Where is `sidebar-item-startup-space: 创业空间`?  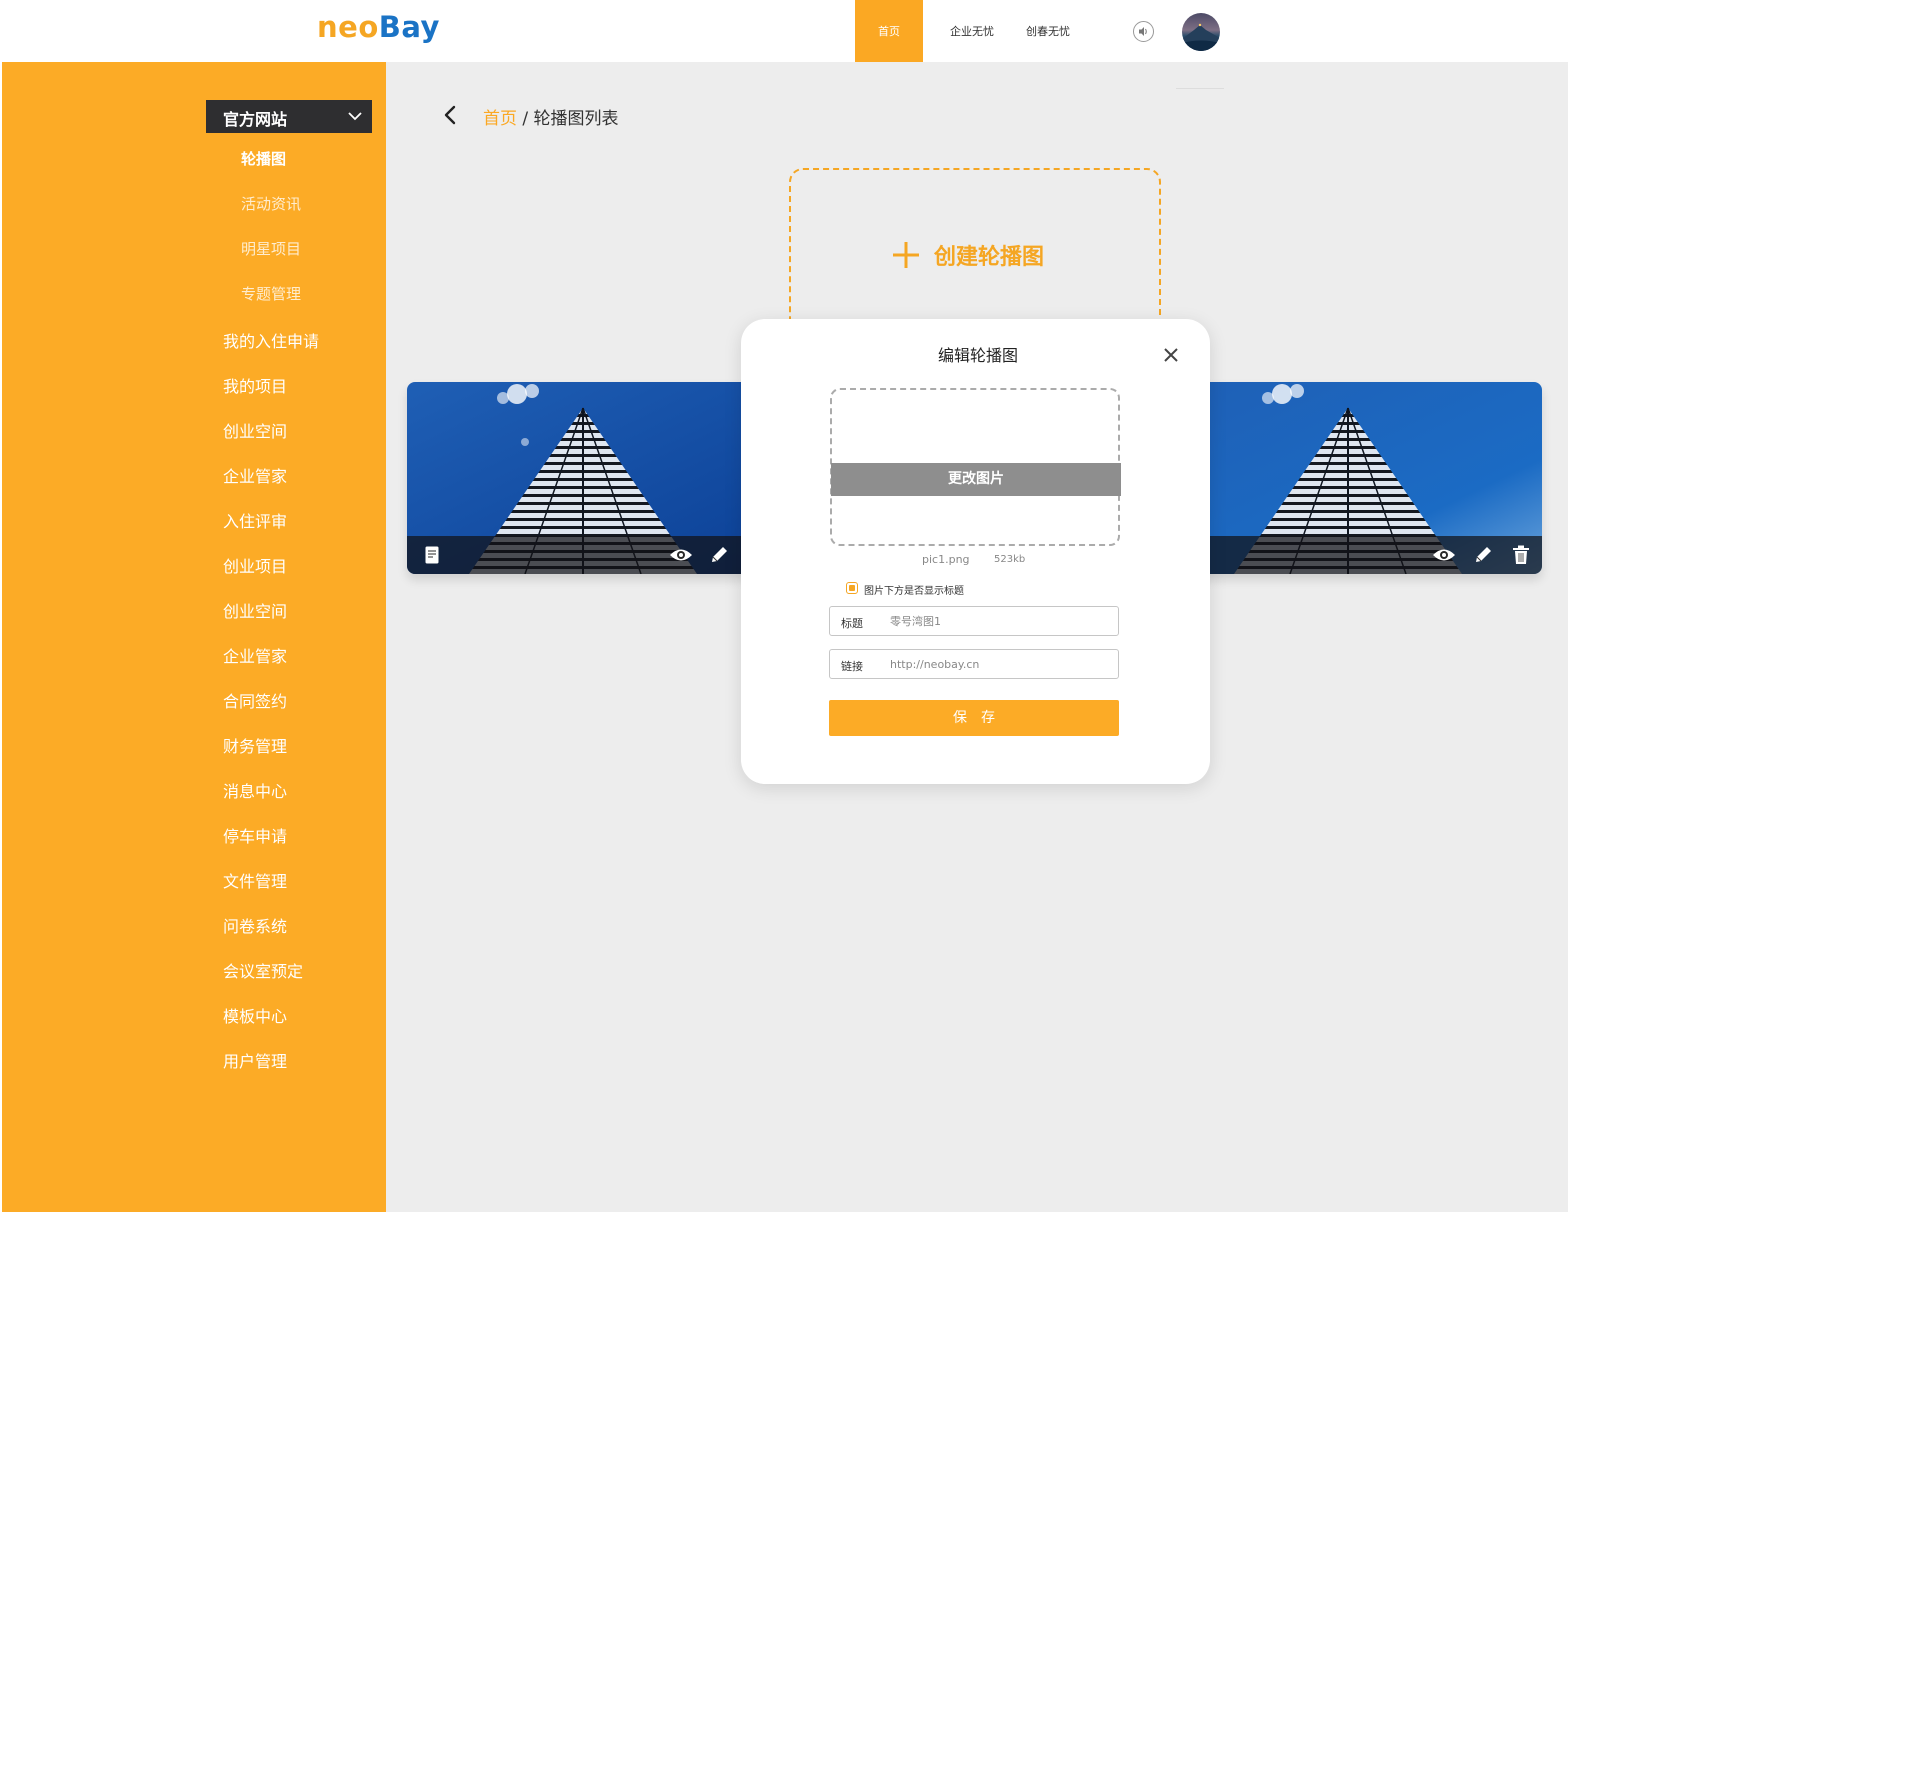
sidebar-item-startup-space: 创业空间 is located at coordinates (255, 430).